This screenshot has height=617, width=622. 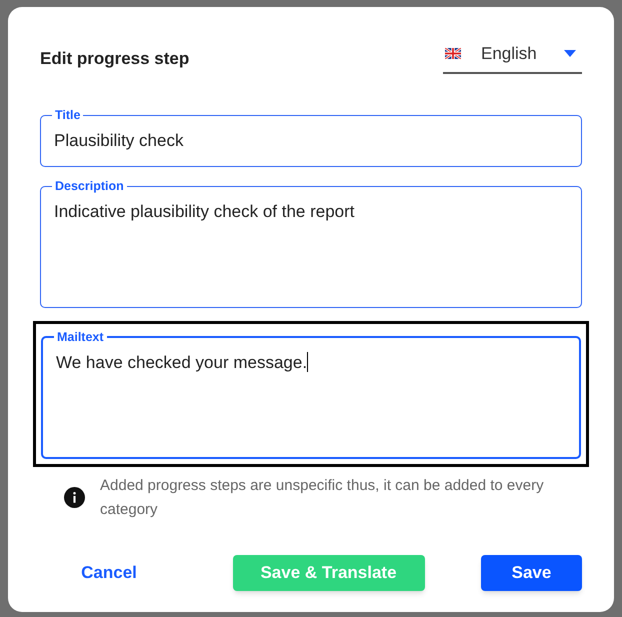 I want to click on caret-icon, so click(x=570, y=53).